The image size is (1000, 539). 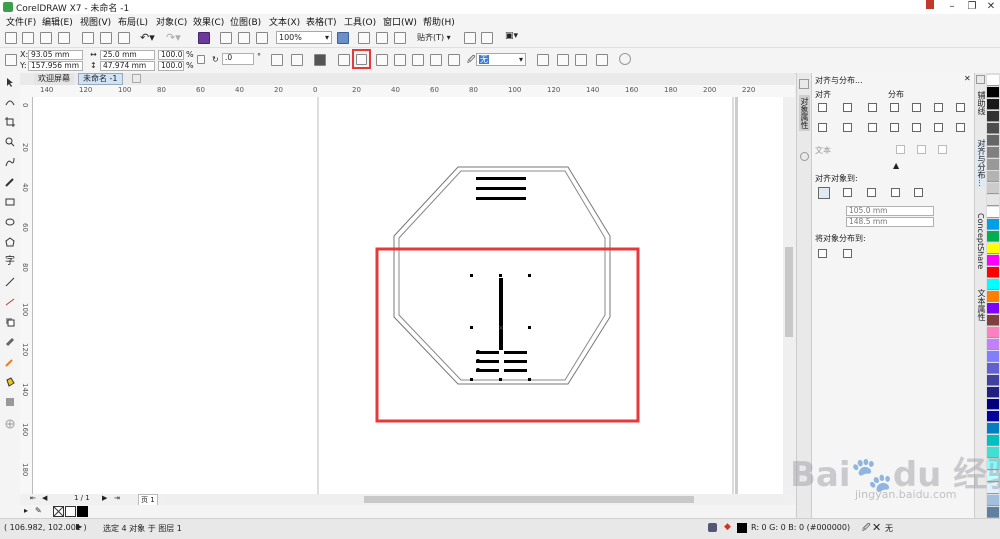 I want to click on text-tool-icon: 字, so click(x=10, y=262).